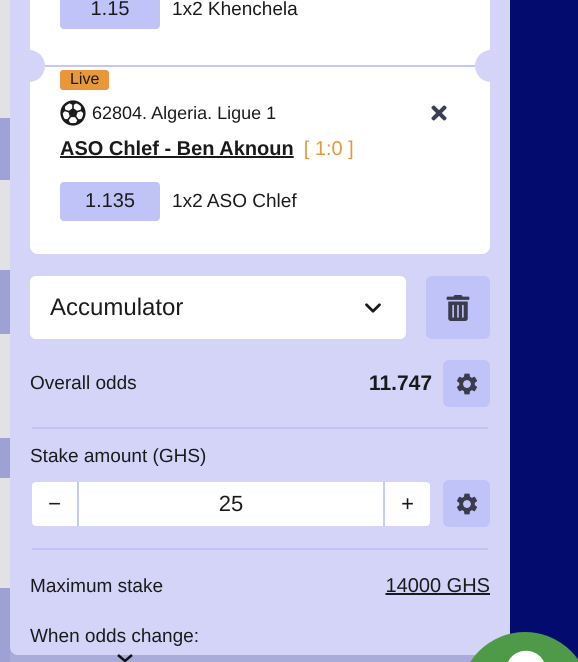 The image size is (578, 662). What do you see at coordinates (400, 384) in the screenshot?
I see `overall-odds-value: 11.747` at bounding box center [400, 384].